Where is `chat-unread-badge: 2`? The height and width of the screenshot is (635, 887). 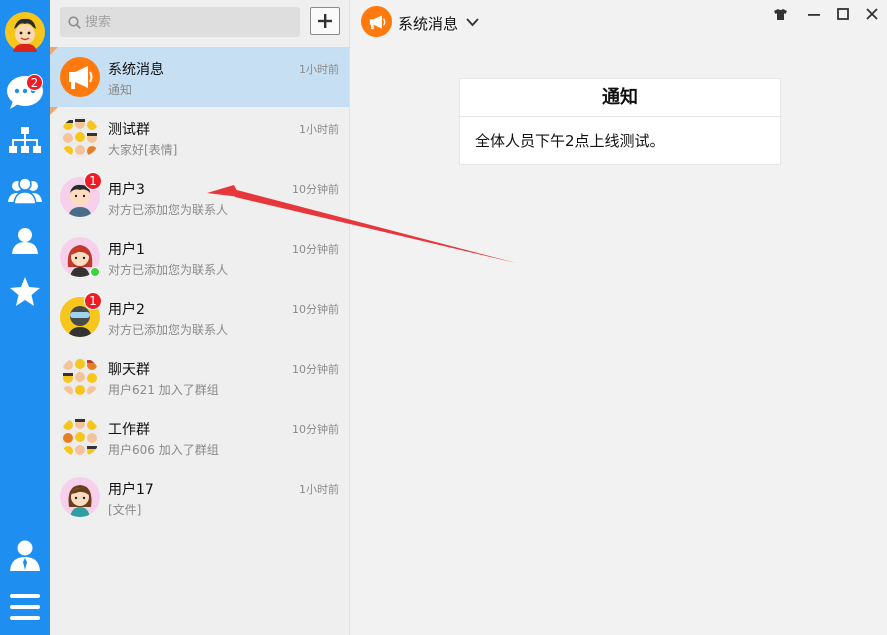
chat-unread-badge: 2 is located at coordinates (34, 82).